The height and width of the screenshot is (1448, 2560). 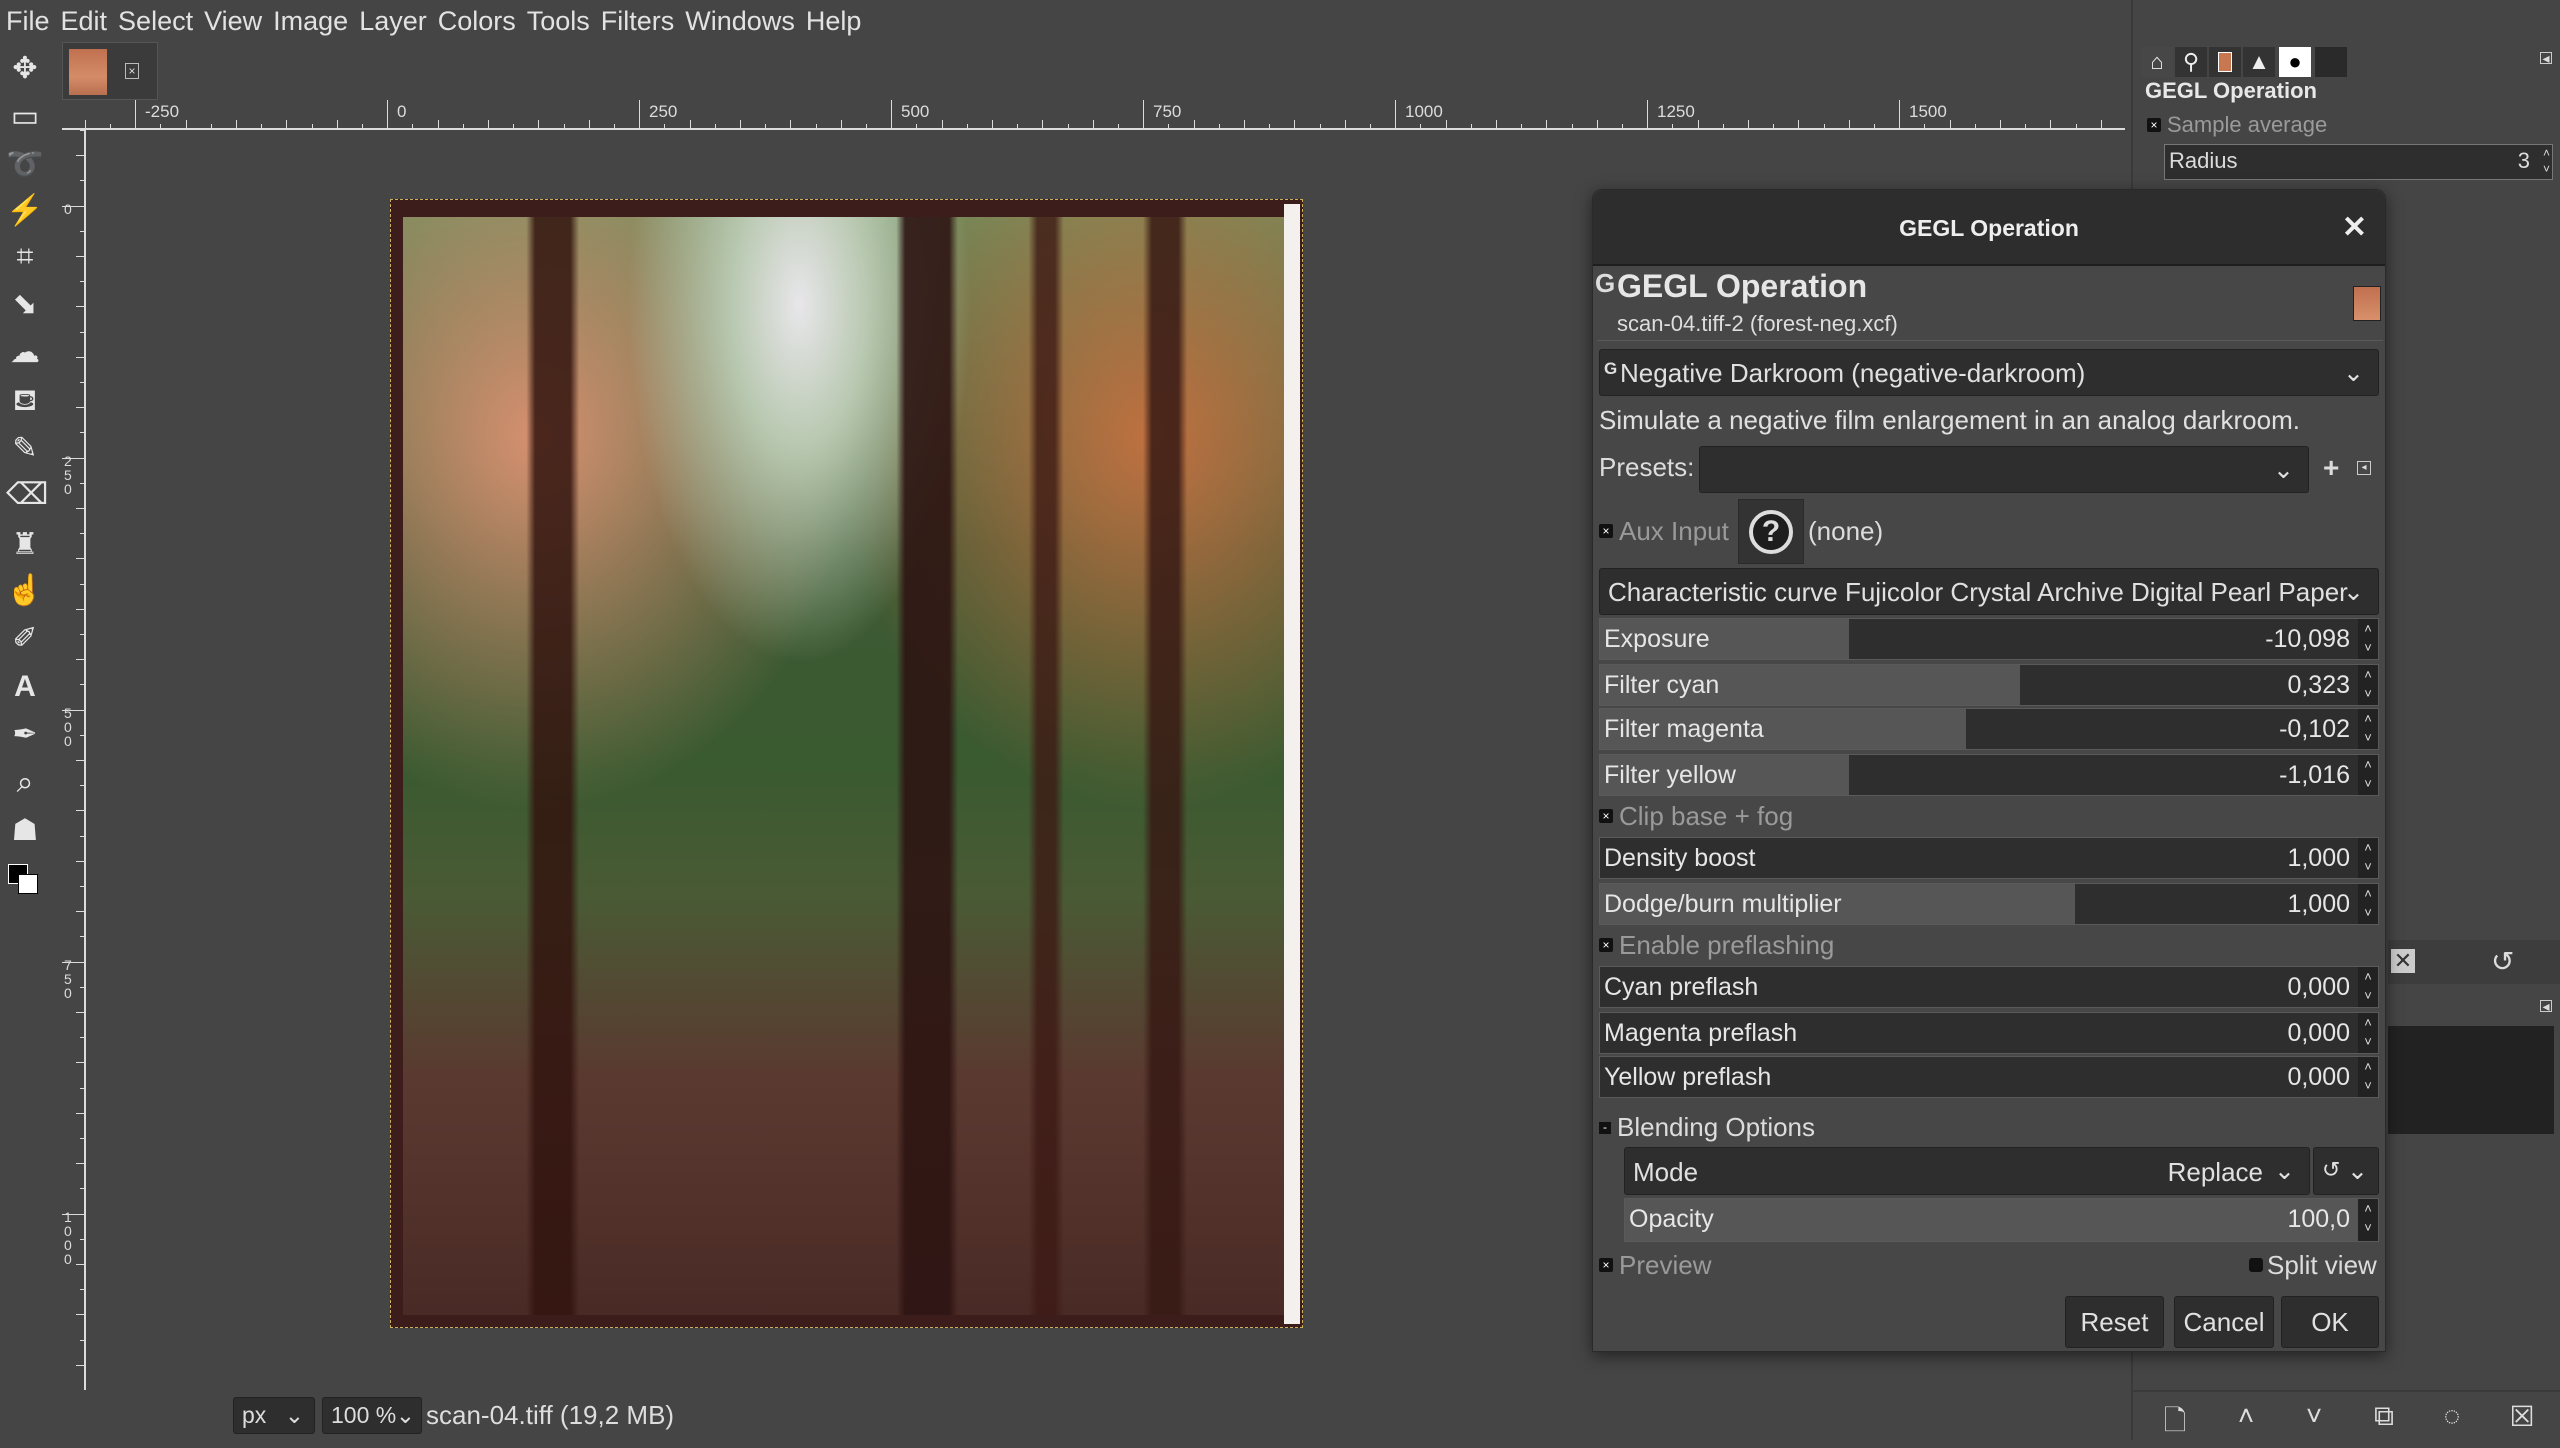 What do you see at coordinates (1093, 115) in the screenshot?
I see `horizontal-ruler: -250 0 250 500 750 1000 1250 1500` at bounding box center [1093, 115].